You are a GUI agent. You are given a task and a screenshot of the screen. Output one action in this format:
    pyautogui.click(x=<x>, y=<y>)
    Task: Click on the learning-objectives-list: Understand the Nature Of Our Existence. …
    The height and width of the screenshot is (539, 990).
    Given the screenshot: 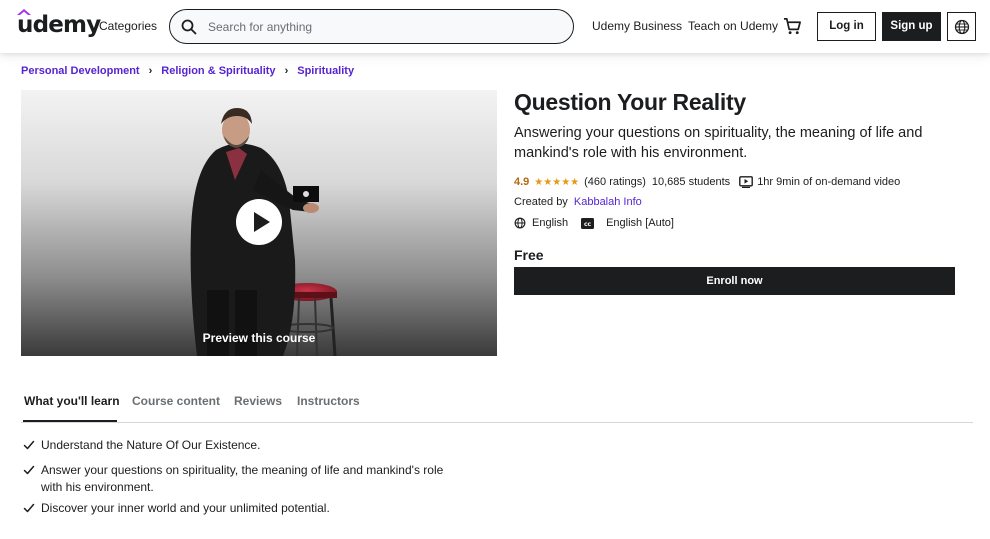 What is the action you would take?
    pyautogui.click(x=243, y=477)
    